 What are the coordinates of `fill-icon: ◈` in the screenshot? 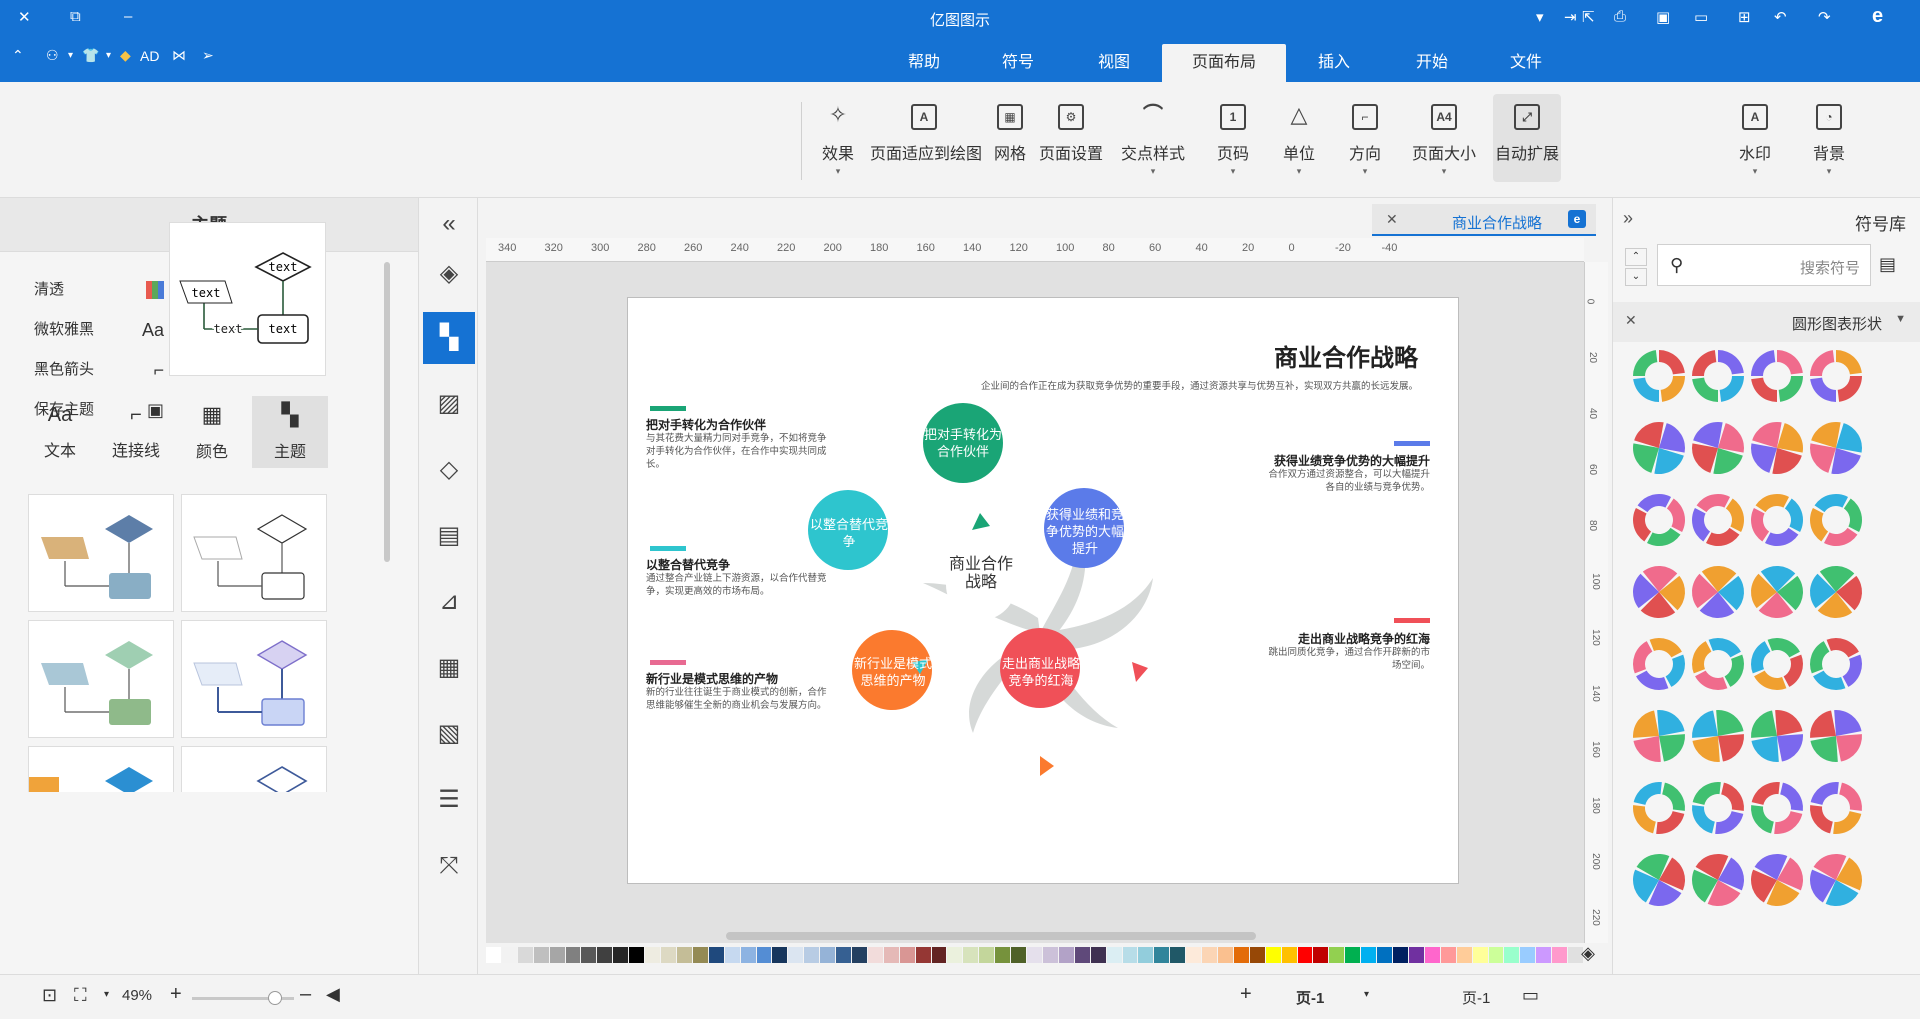 It's located at (449, 274).